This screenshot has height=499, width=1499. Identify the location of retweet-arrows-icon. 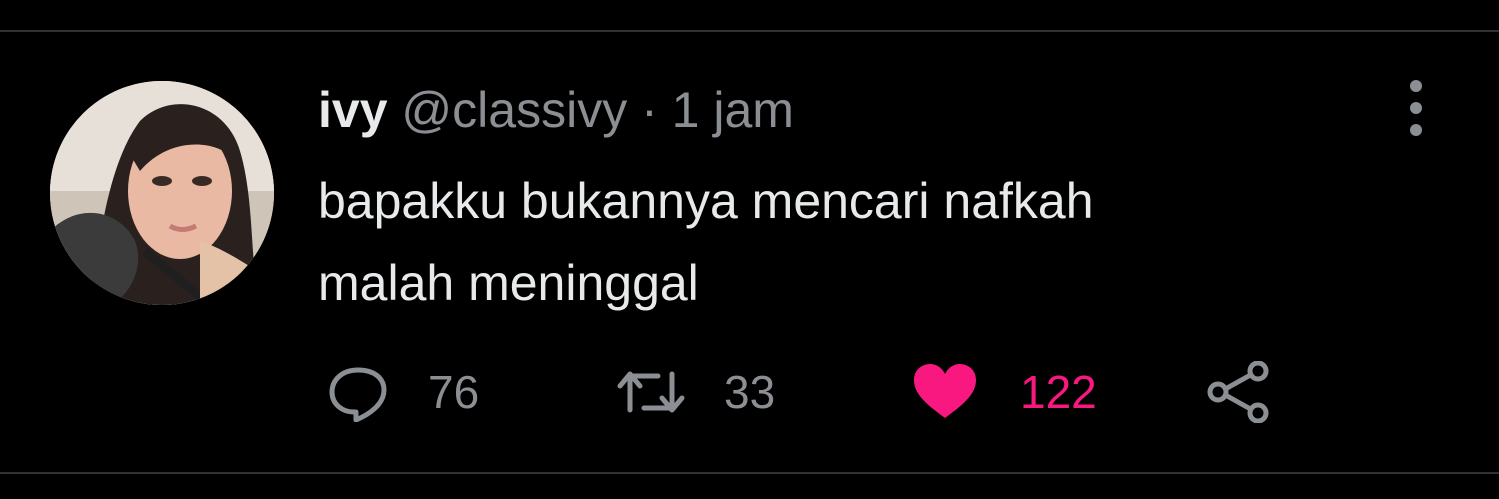
(651, 392).